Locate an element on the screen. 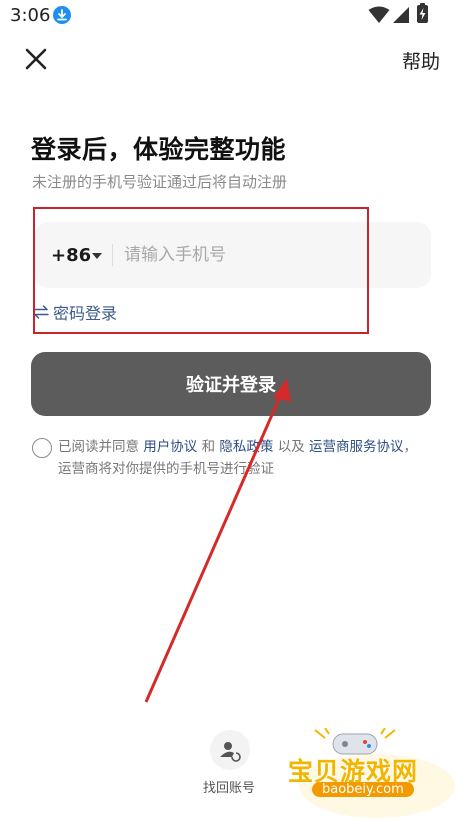 Image resolution: width=462 pixels, height=821 pixels. page-subtitle: 未注册的手机号验证通过后将自动注册 is located at coordinates (160, 182).